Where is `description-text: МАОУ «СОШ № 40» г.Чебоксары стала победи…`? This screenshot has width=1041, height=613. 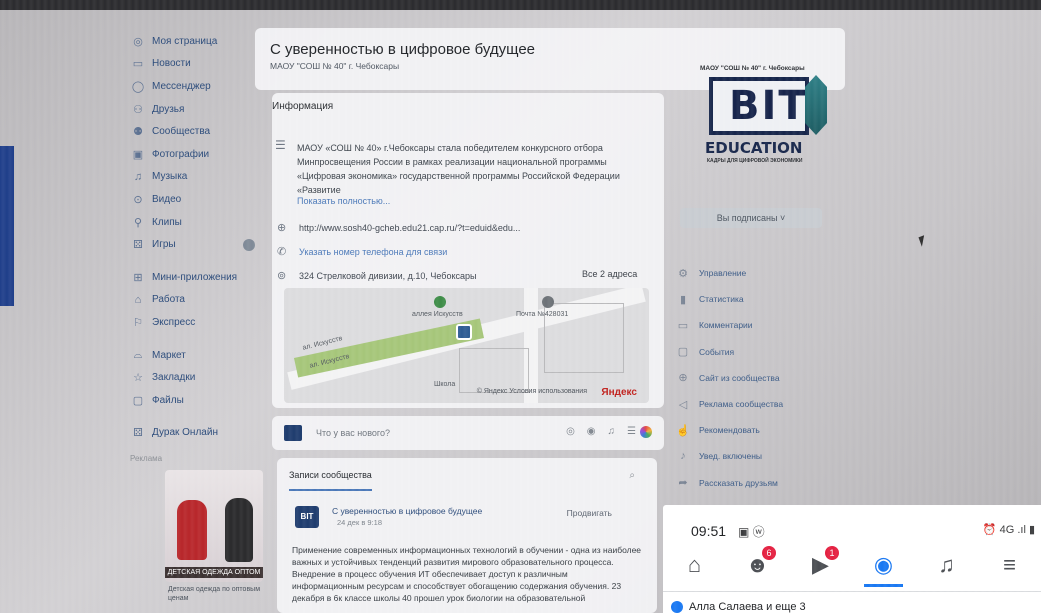 description-text: МАОУ «СОШ № 40» г.Чебоксары стала победи… is located at coordinates (458, 169).